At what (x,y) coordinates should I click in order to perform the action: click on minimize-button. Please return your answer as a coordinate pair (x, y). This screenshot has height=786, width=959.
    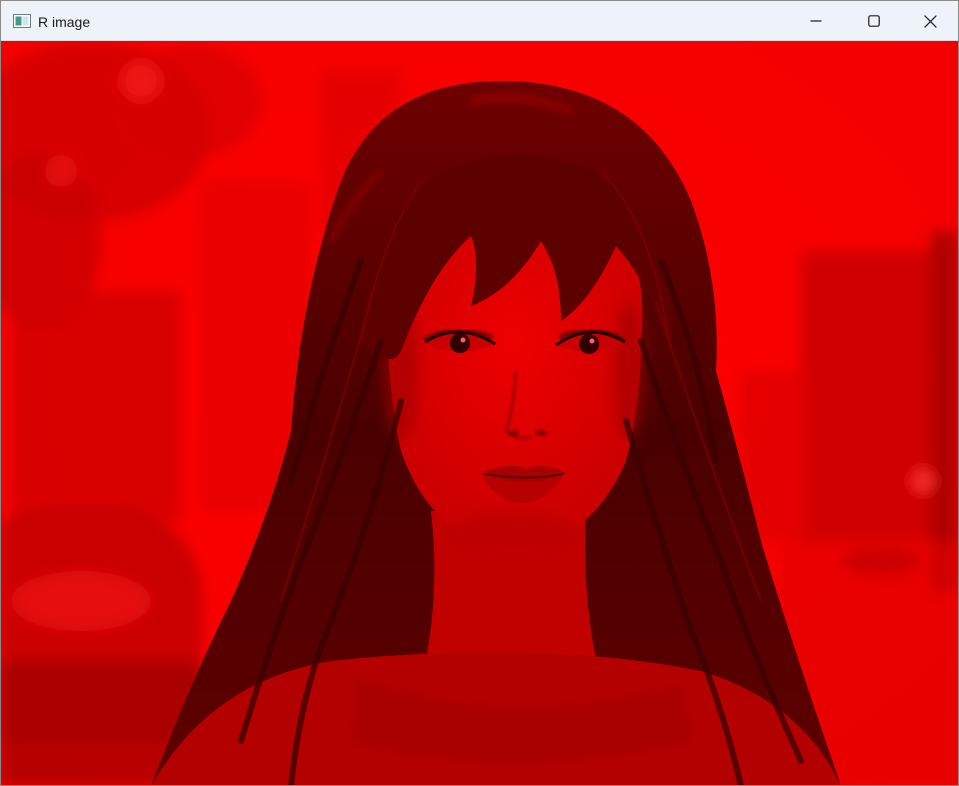
    Looking at the image, I should click on (816, 21).